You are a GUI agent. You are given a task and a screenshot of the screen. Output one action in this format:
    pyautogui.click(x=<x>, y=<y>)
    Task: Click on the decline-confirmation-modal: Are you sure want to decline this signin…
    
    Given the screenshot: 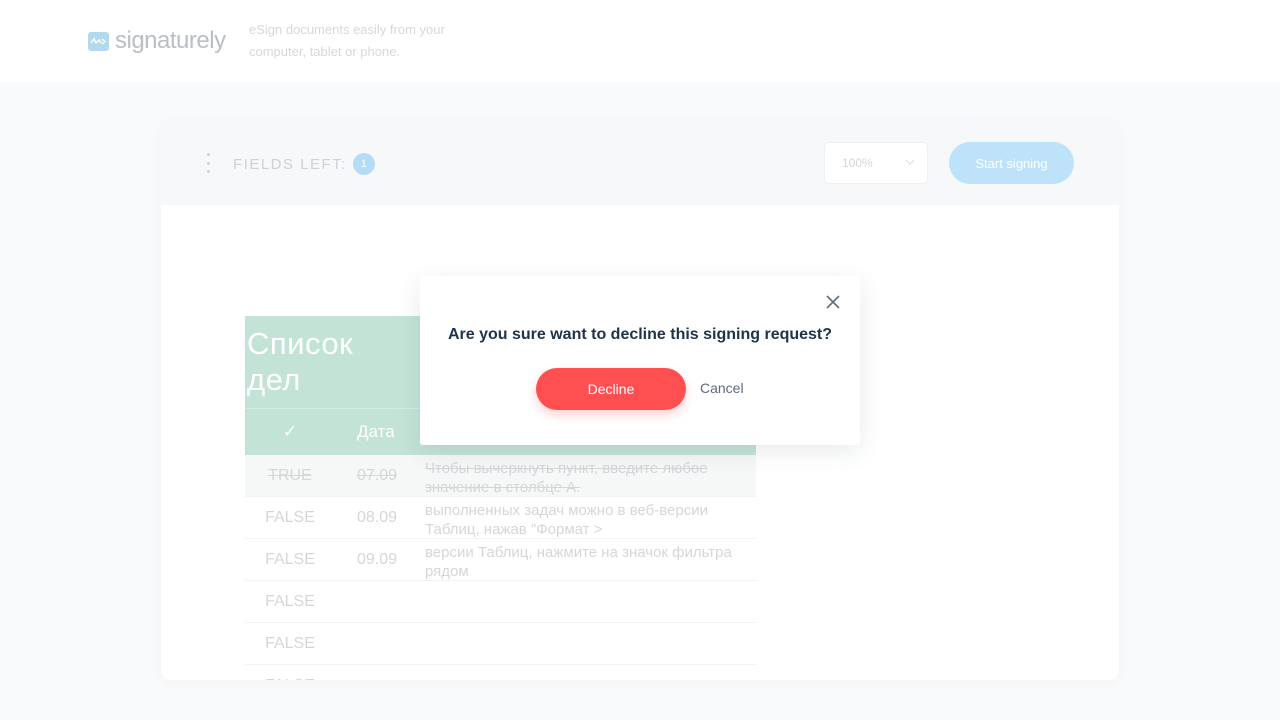 What is the action you would take?
    pyautogui.click(x=640, y=360)
    